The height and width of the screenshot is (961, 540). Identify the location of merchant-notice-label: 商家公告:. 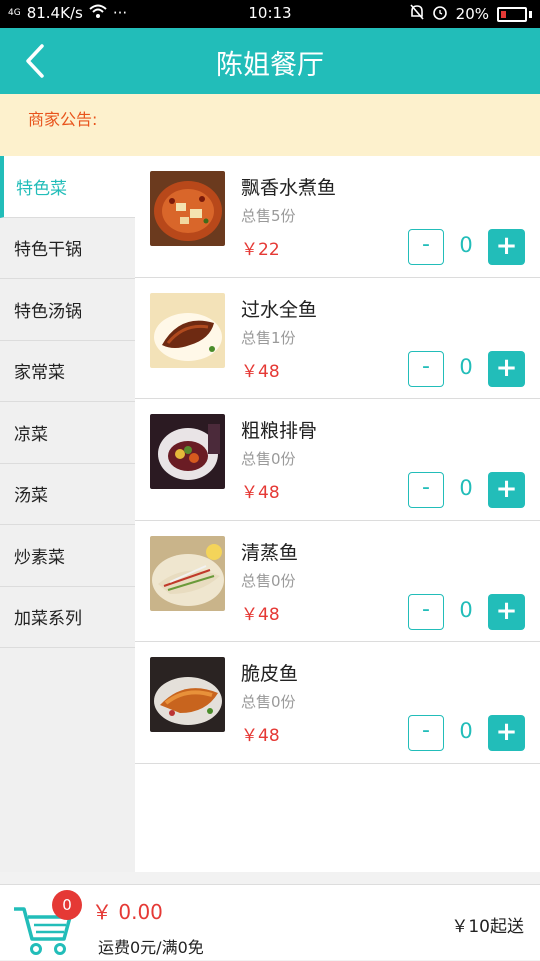
(63, 119).